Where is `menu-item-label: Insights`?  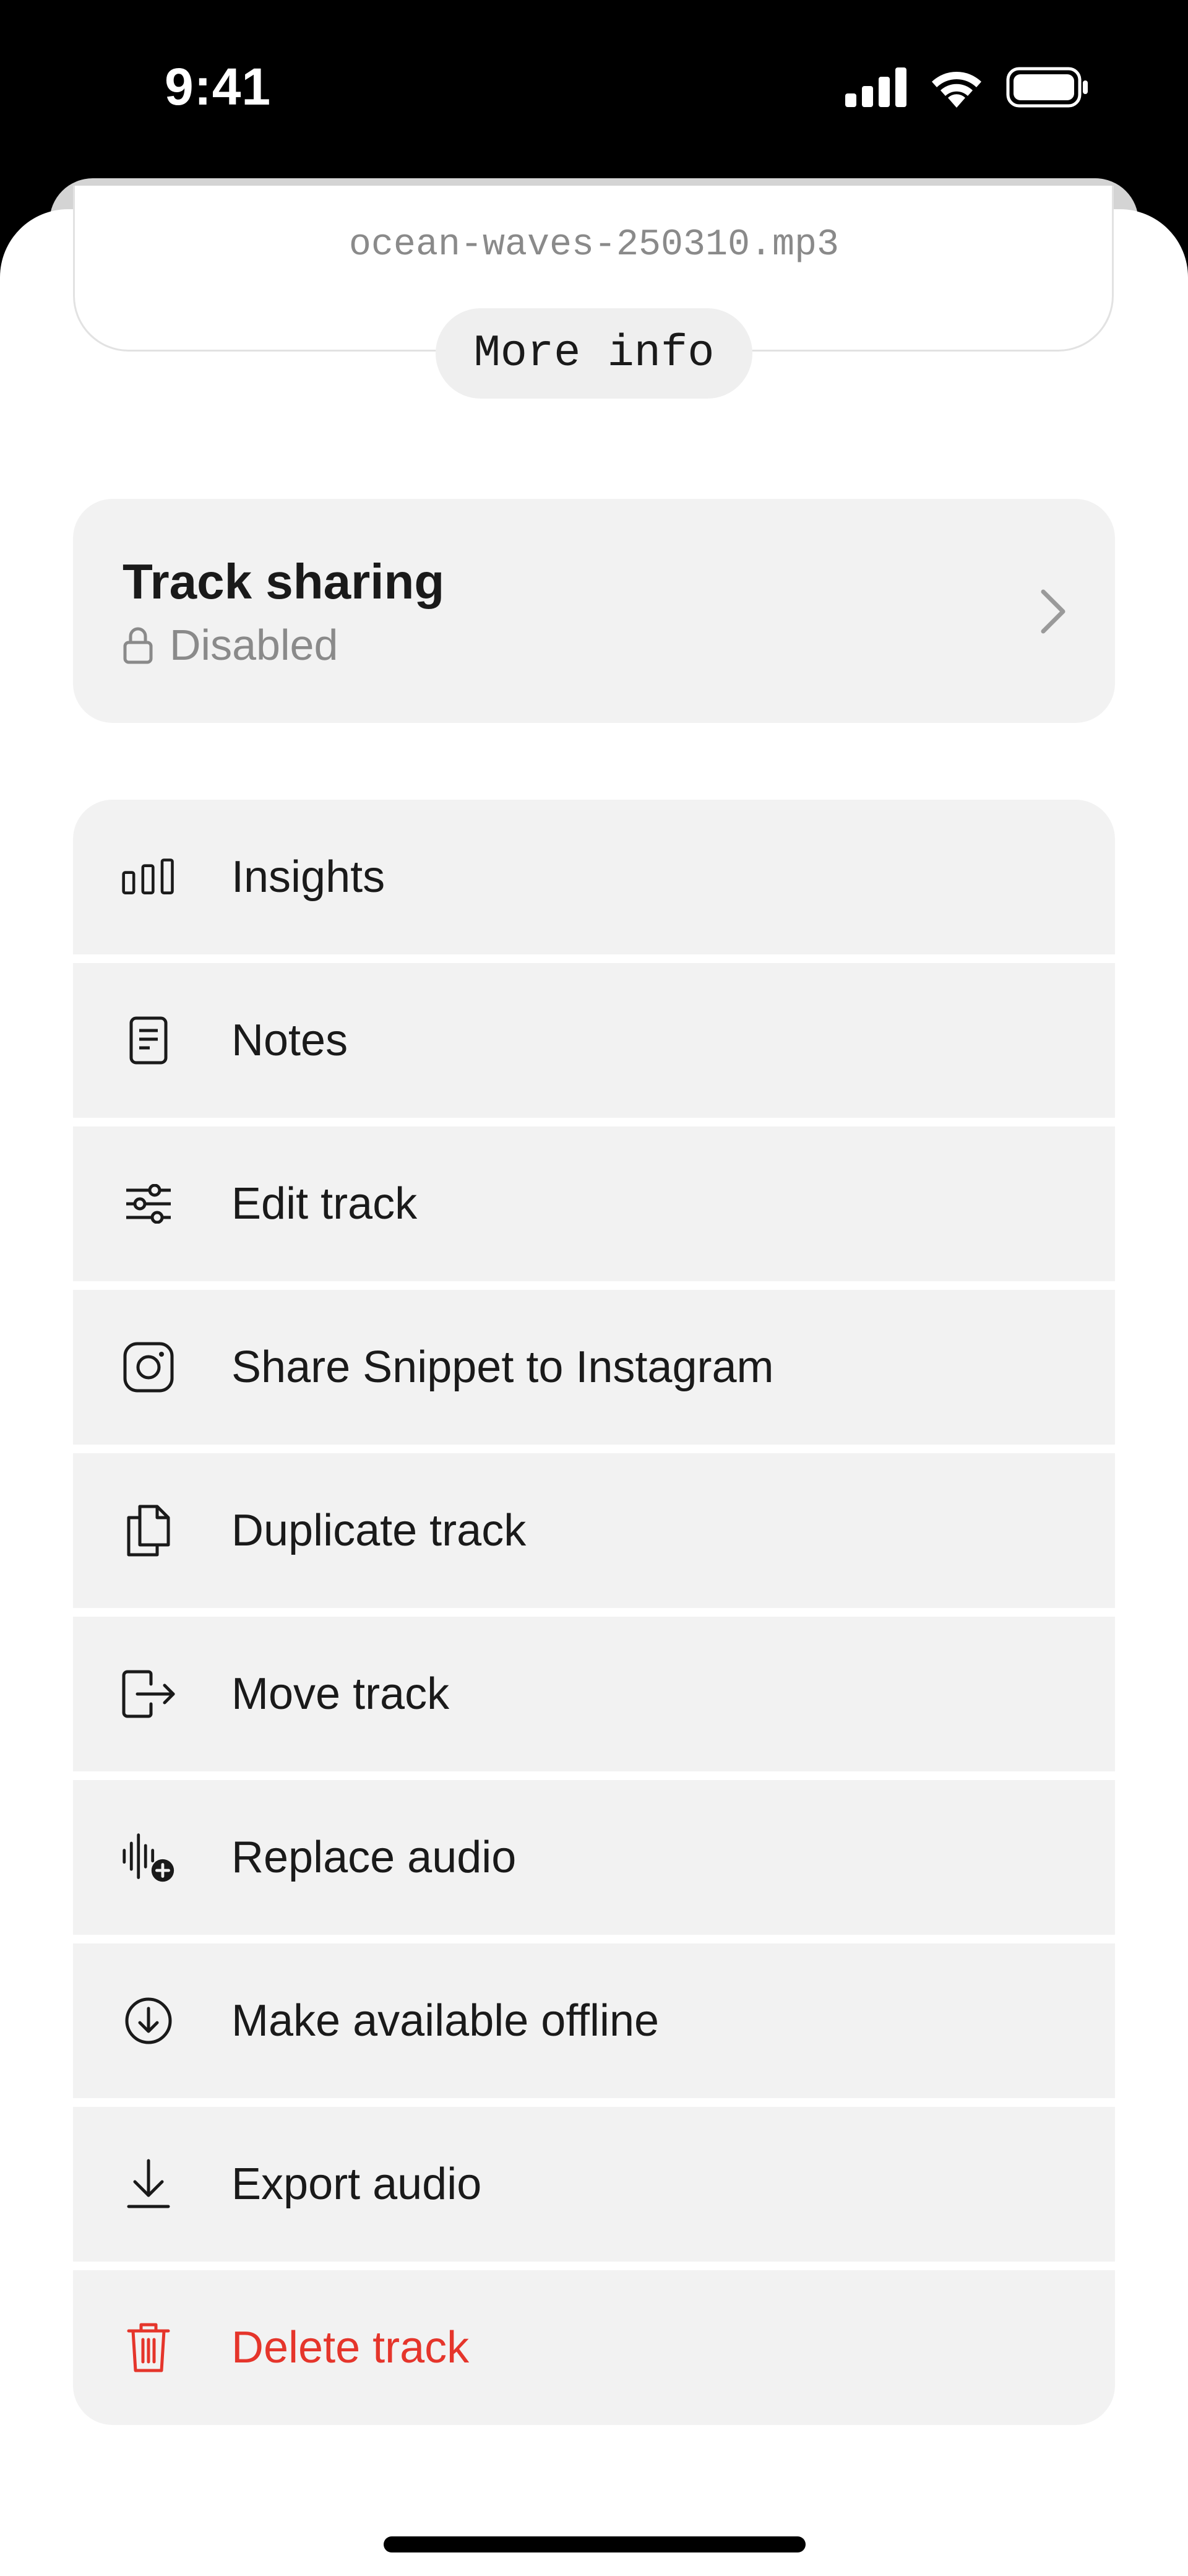
menu-item-label: Insights is located at coordinates (308, 877).